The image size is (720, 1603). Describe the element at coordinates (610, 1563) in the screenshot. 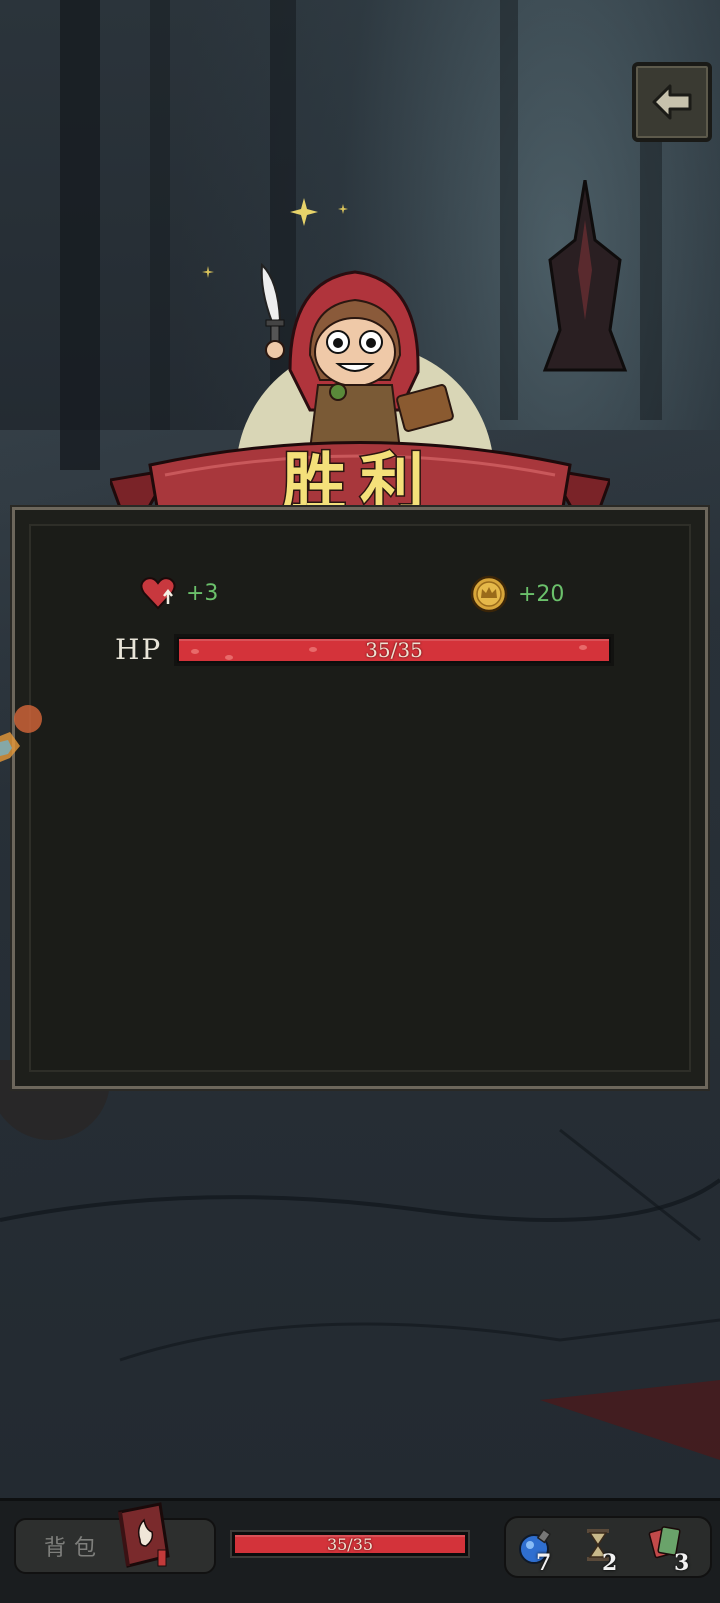

I see `hourglass-count: 2` at that location.